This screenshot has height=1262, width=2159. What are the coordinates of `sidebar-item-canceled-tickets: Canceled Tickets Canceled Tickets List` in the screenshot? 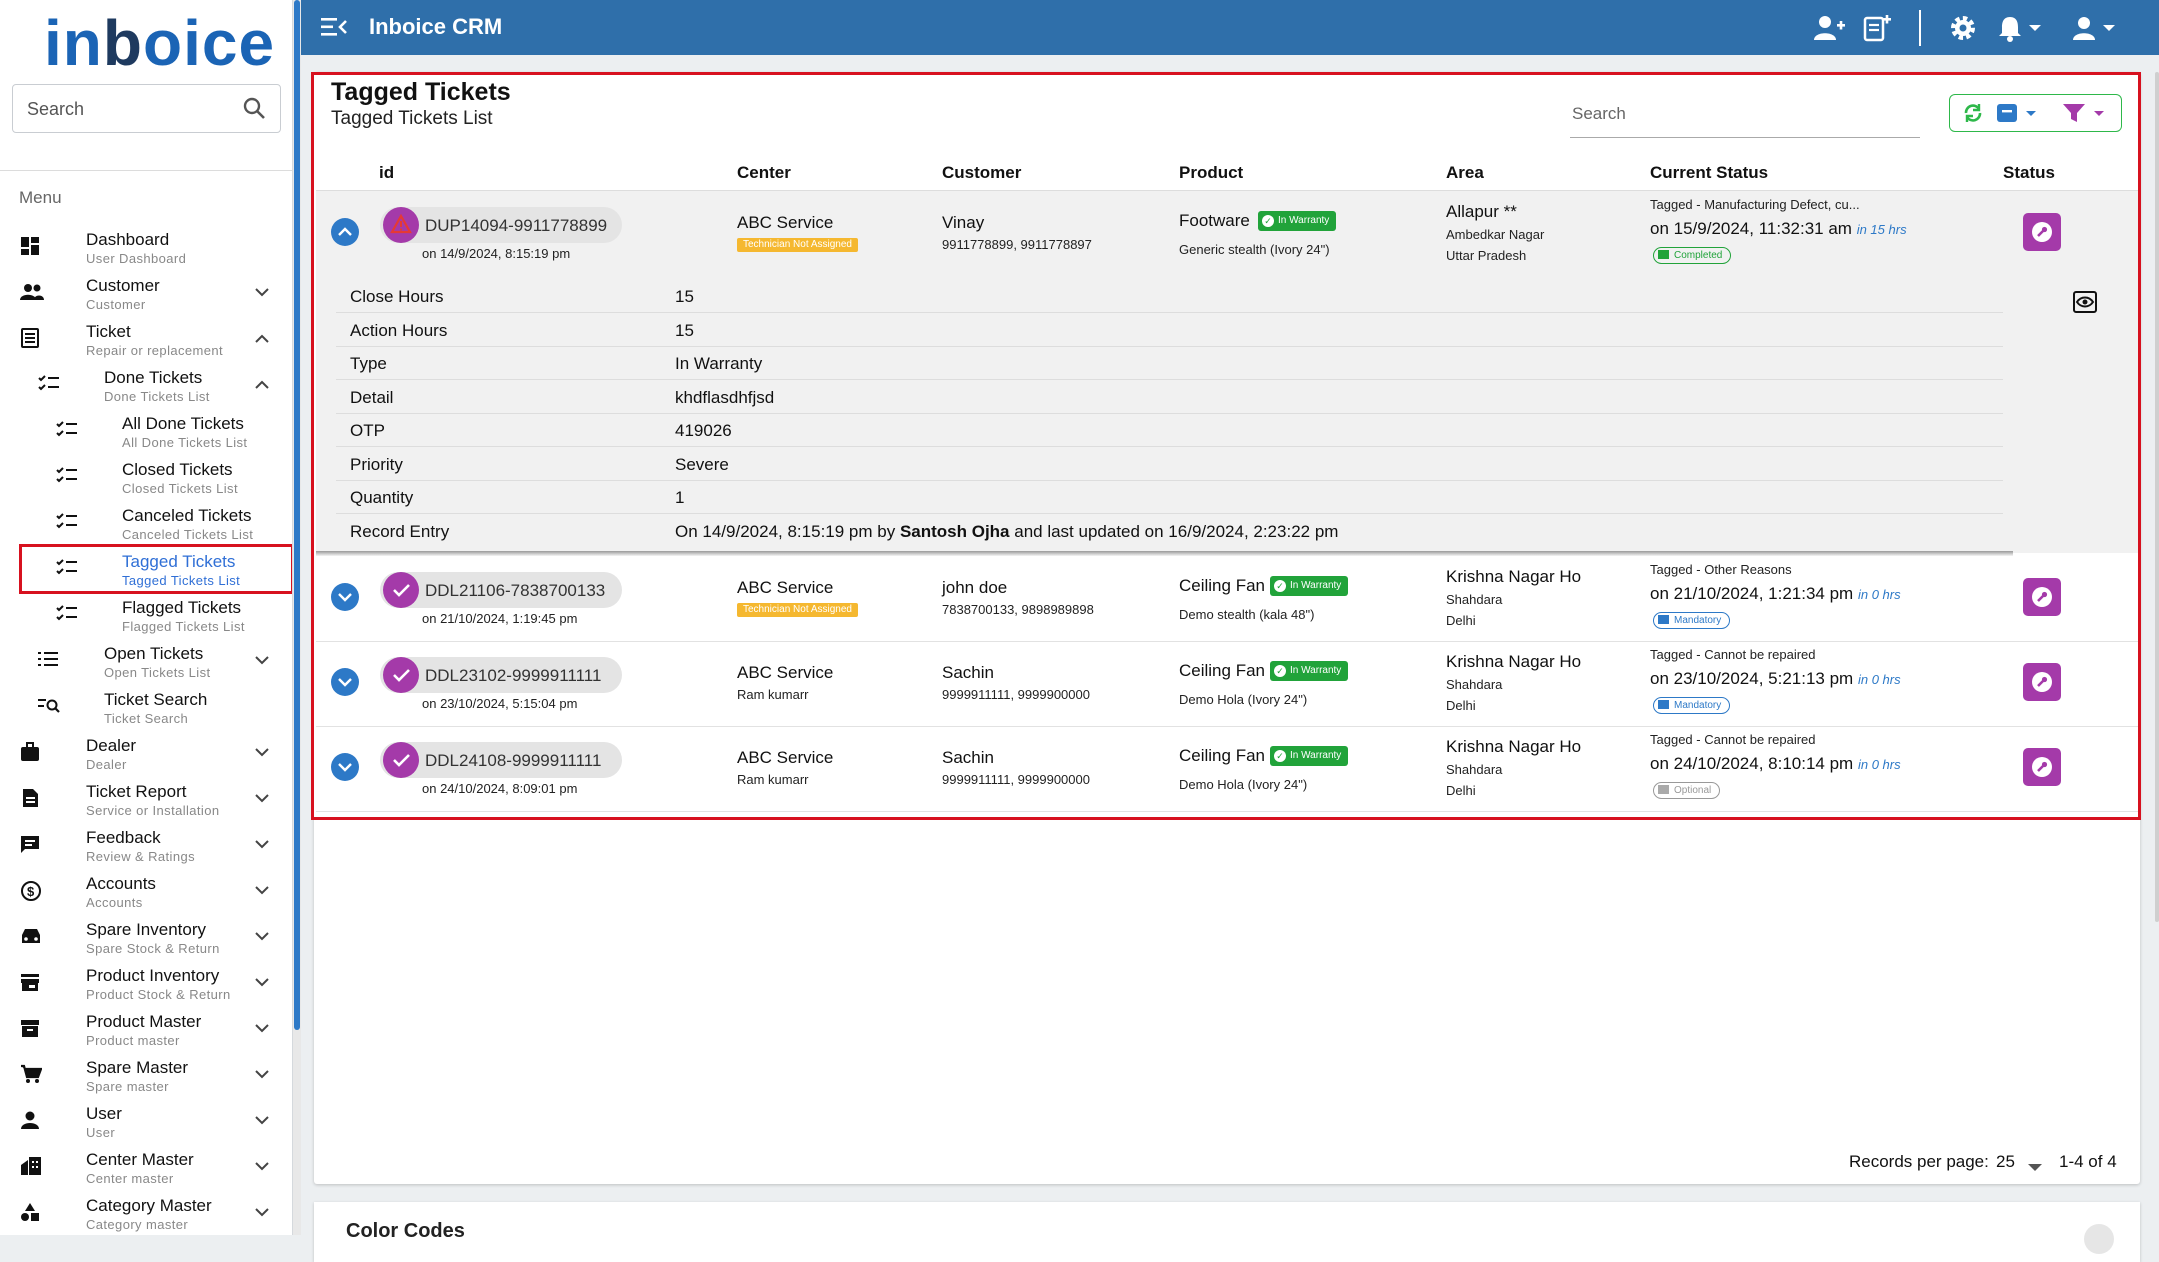 It's located at (146, 524).